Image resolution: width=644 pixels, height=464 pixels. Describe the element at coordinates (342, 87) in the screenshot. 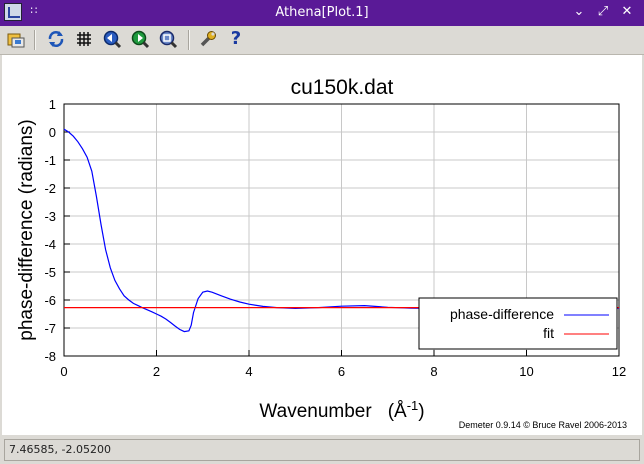

I see `chart-title: cu150k.dat` at that location.